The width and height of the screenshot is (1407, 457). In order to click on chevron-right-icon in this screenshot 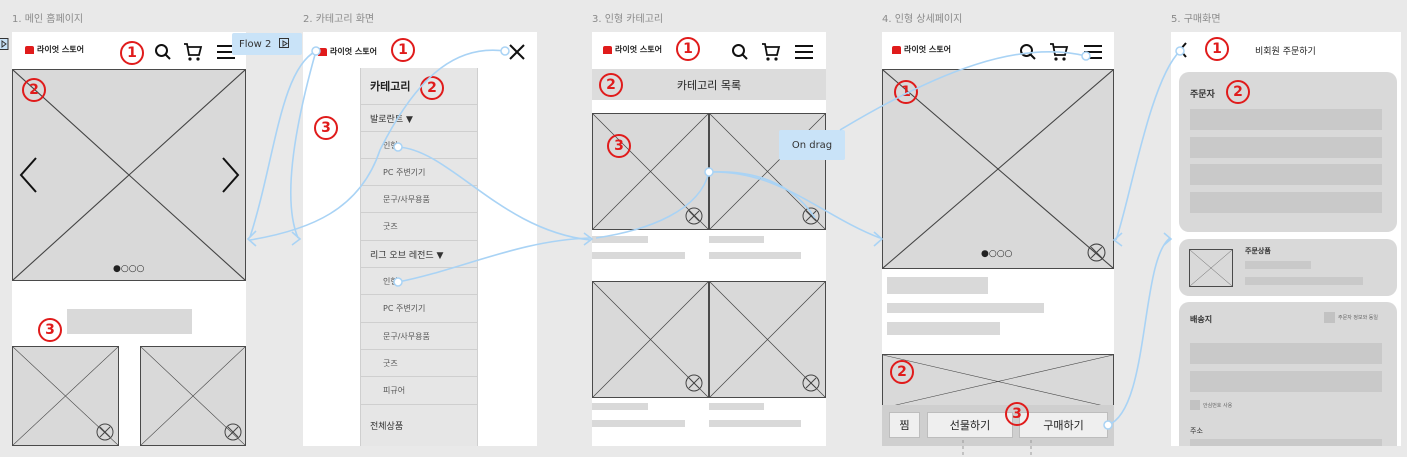, I will do `click(231, 175)`.